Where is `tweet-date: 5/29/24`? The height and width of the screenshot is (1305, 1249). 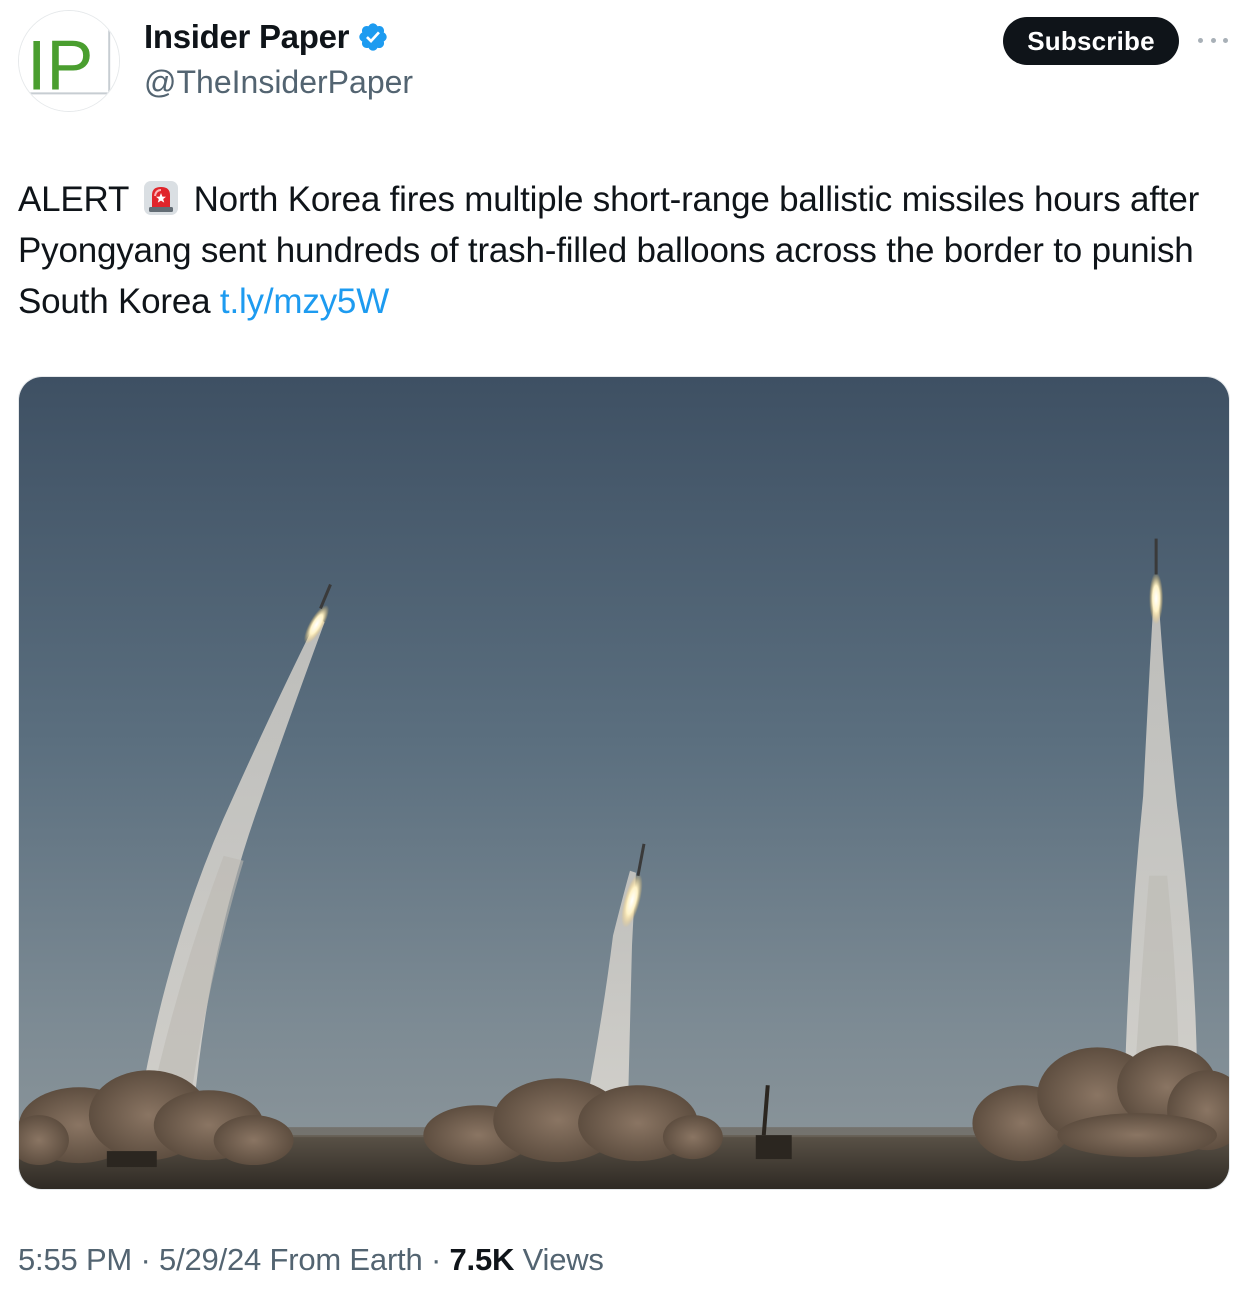 tweet-date: 5/29/24 is located at coordinates (210, 1259).